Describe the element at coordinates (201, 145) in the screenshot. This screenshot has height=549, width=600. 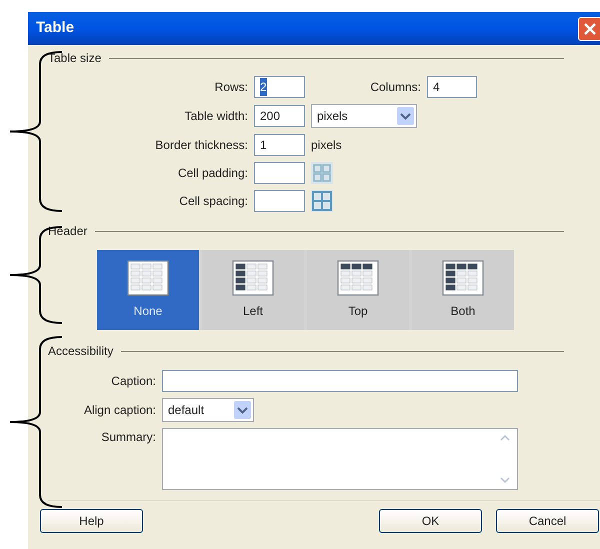
I see `field-label: Border thickness:` at that location.